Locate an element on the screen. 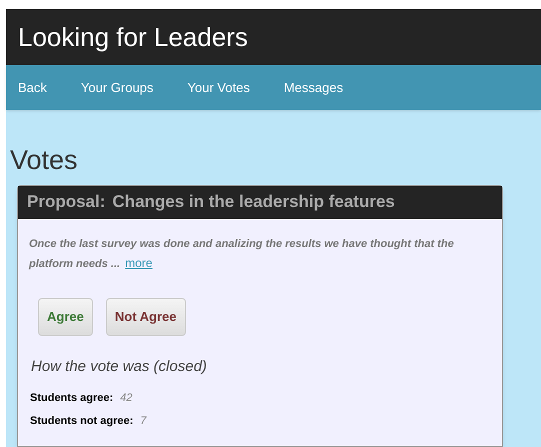 The image size is (541, 447). nav-link: Back is located at coordinates (32, 88).